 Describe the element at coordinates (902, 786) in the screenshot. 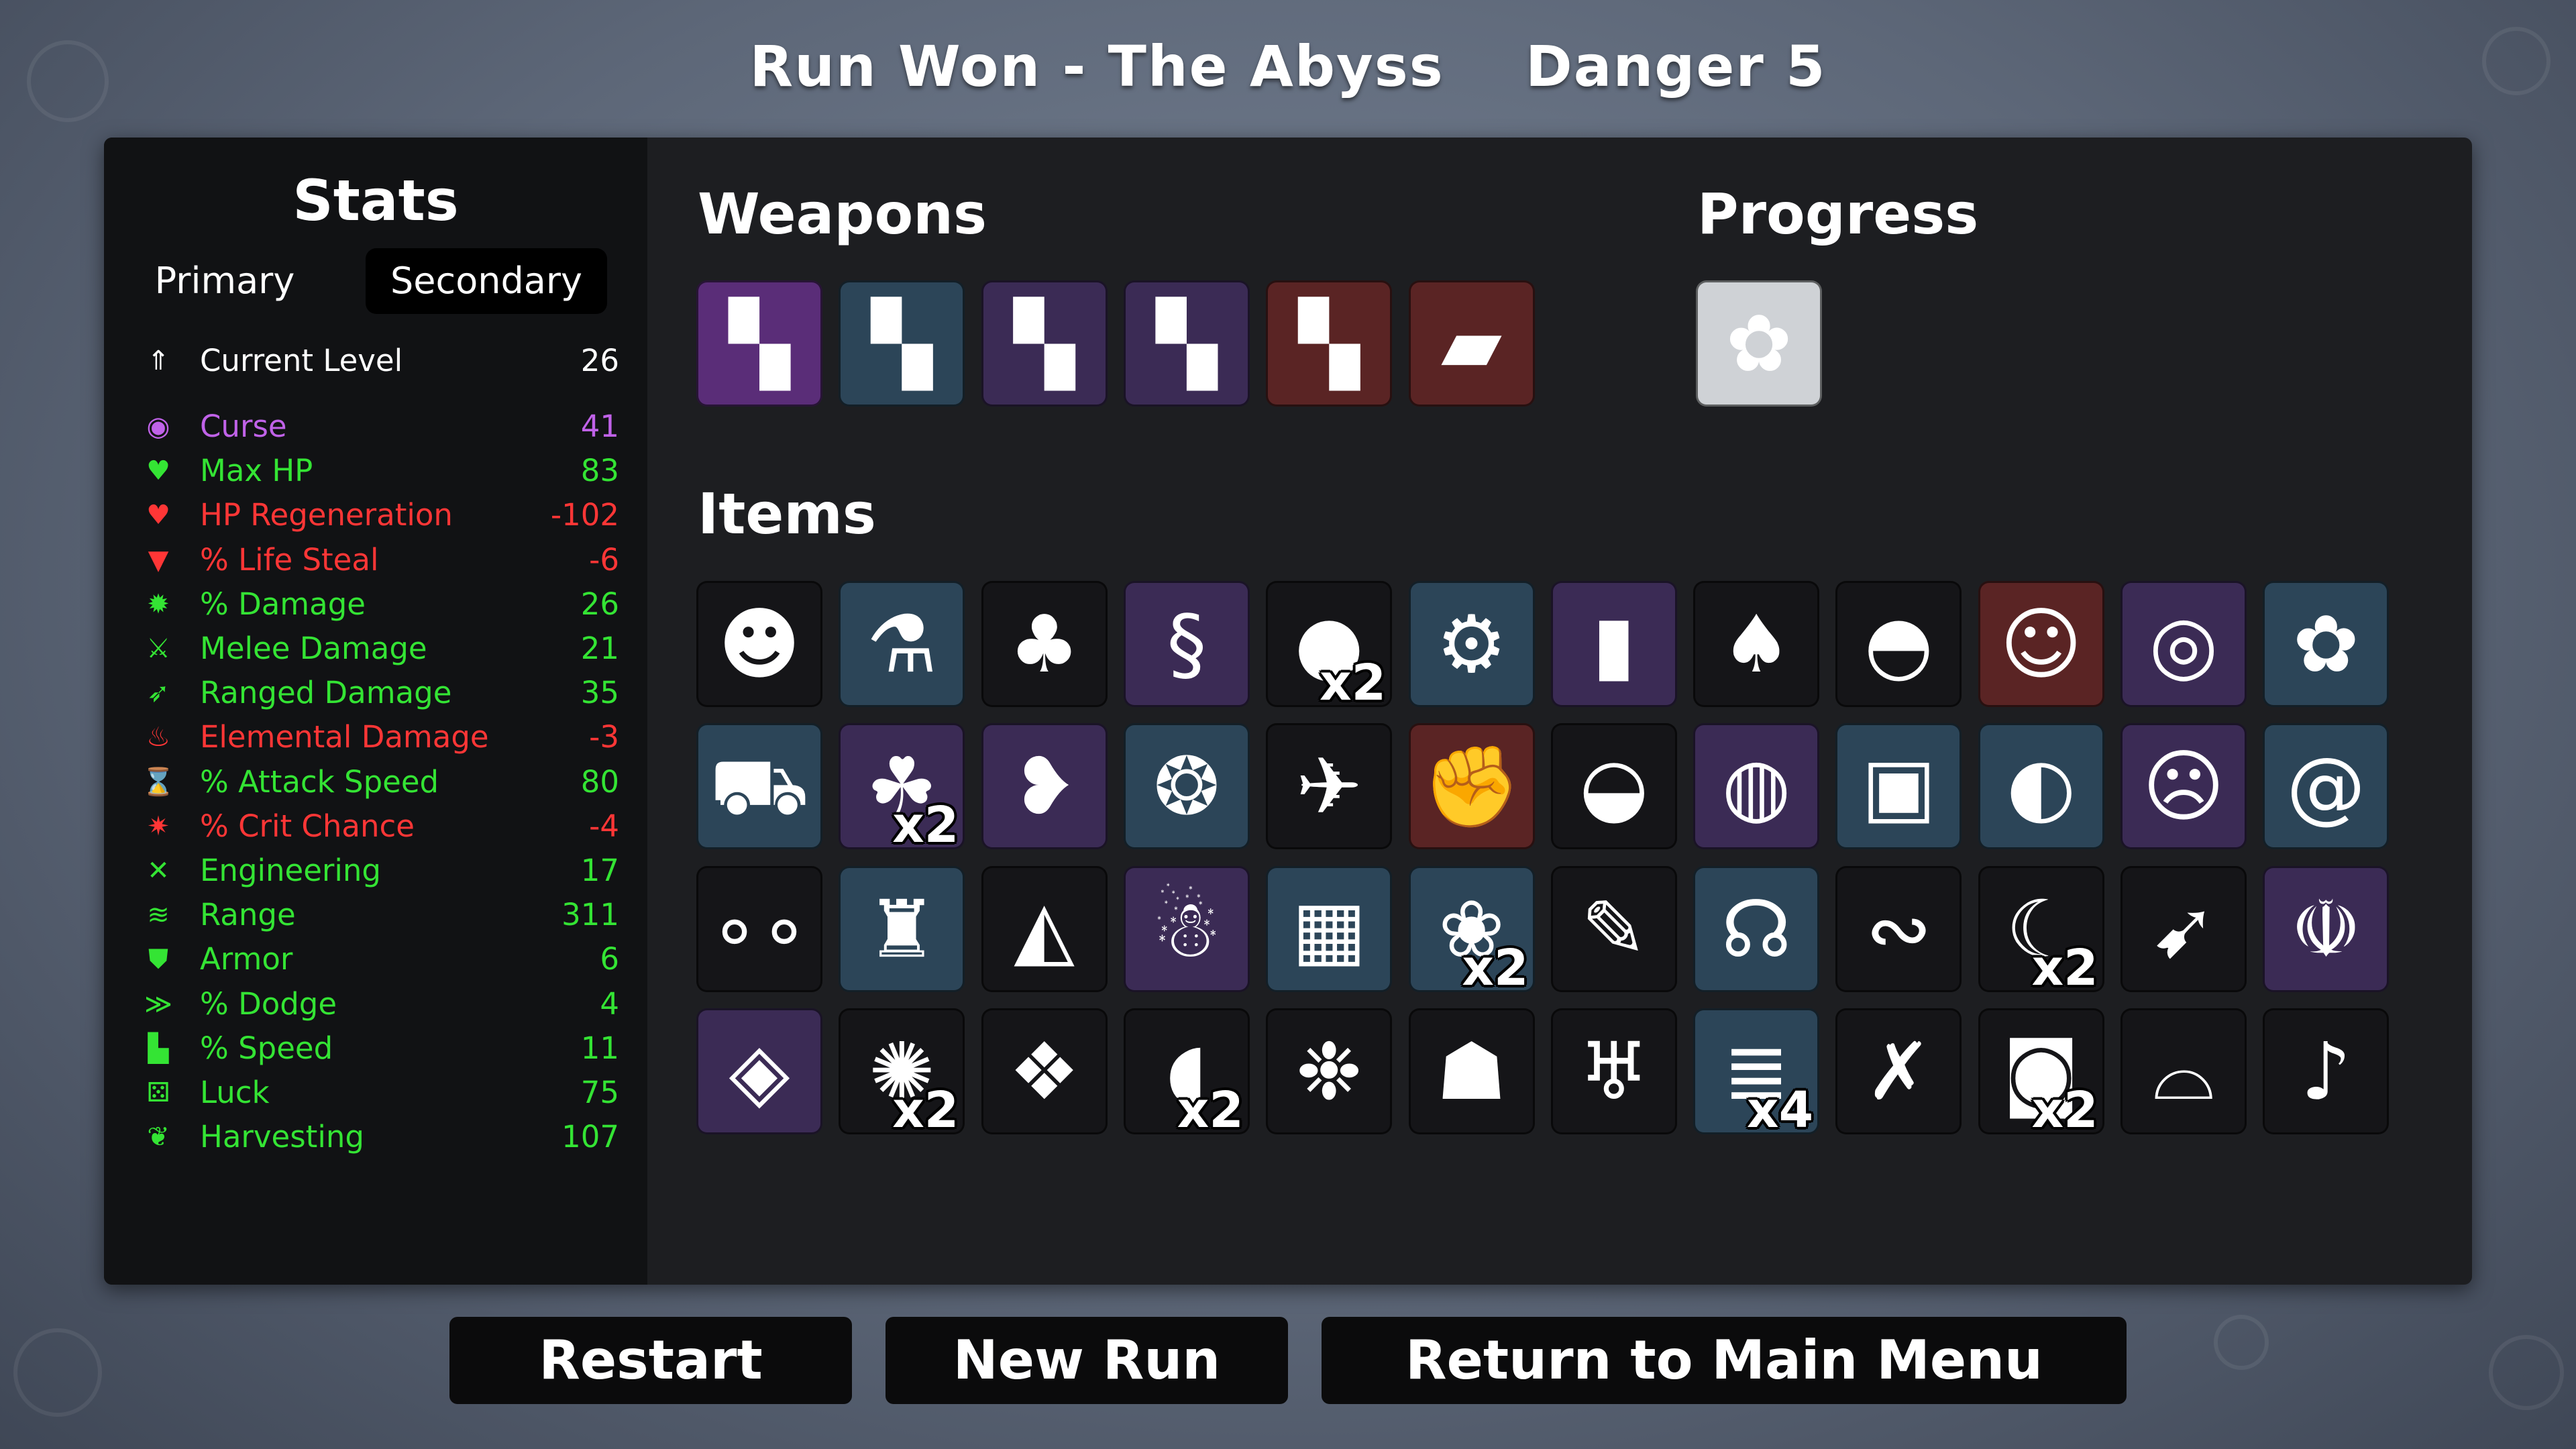

I see `item-slot: ☘ x2` at that location.